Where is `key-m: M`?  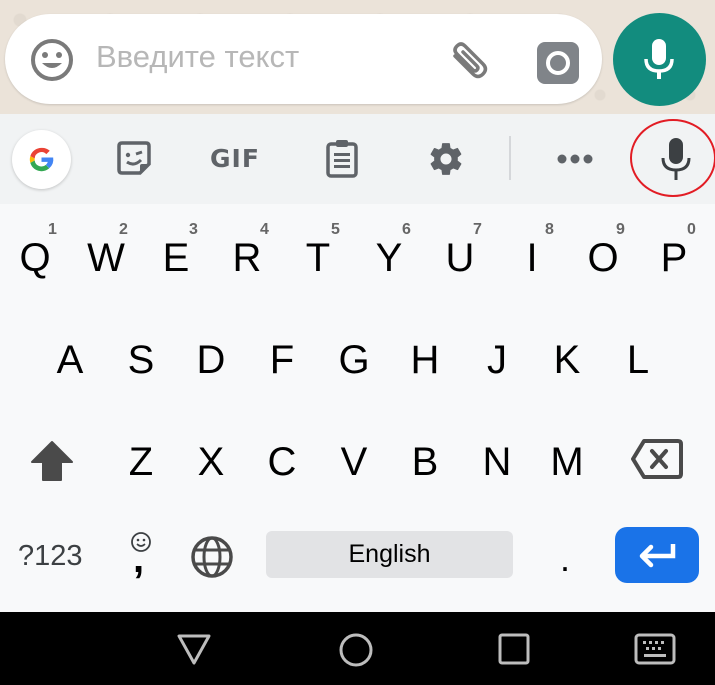 key-m: M is located at coordinates (567, 458).